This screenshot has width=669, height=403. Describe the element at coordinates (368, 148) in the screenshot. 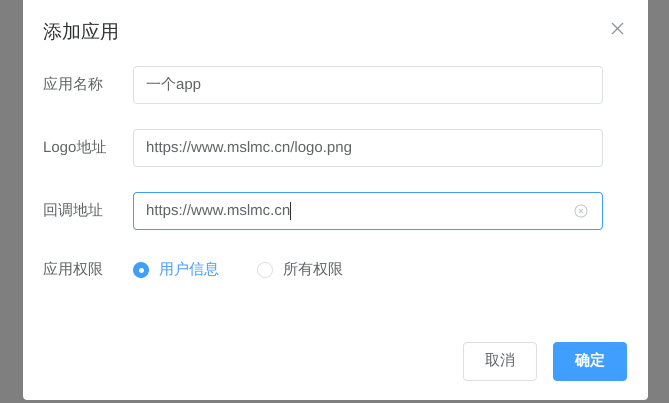

I see `input-field: https://www.mslmc.cn/logo.png` at that location.